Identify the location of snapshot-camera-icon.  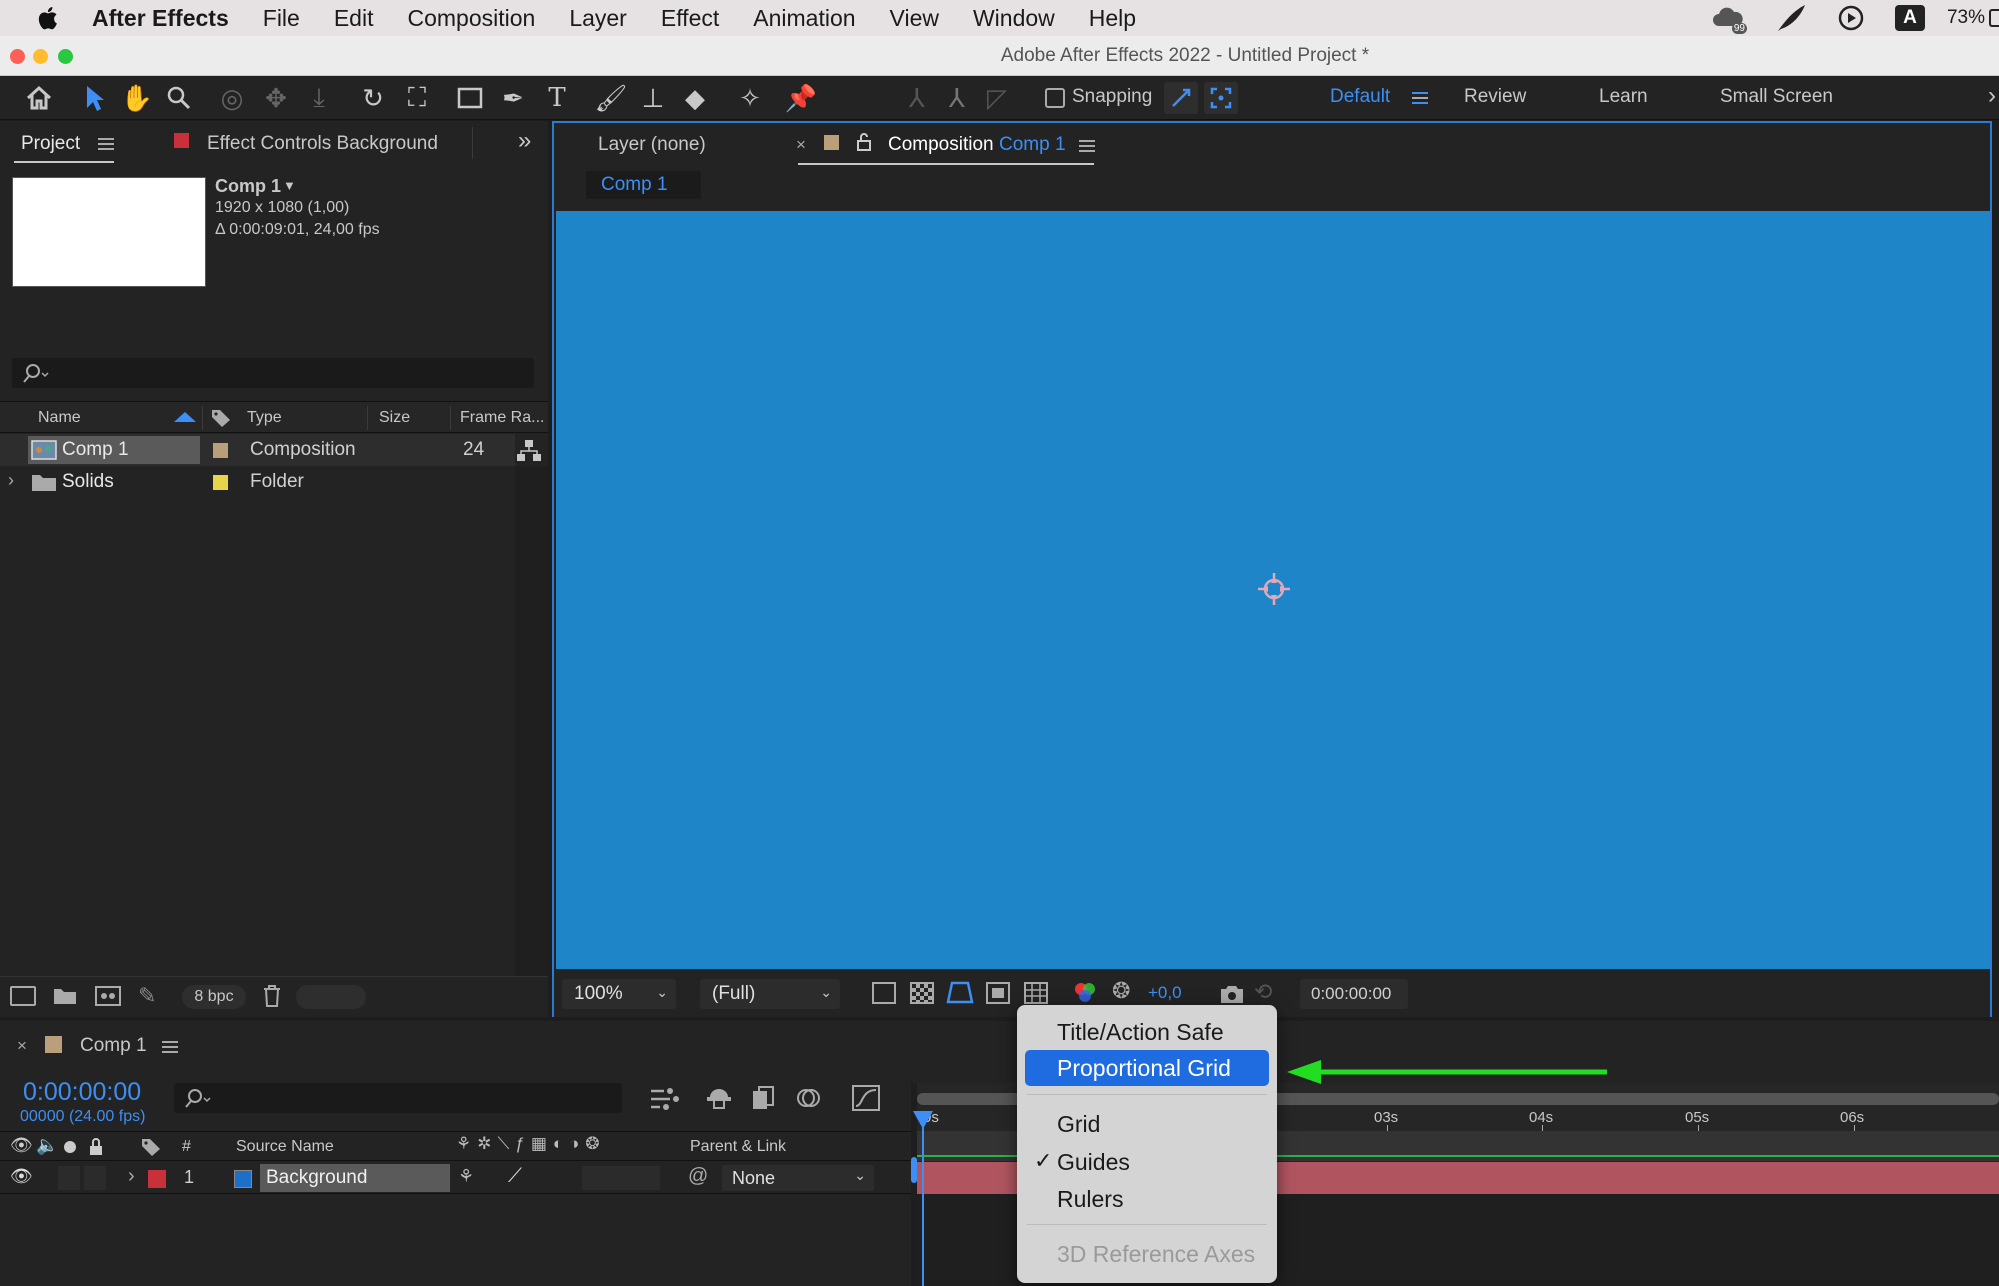
(1232, 994).